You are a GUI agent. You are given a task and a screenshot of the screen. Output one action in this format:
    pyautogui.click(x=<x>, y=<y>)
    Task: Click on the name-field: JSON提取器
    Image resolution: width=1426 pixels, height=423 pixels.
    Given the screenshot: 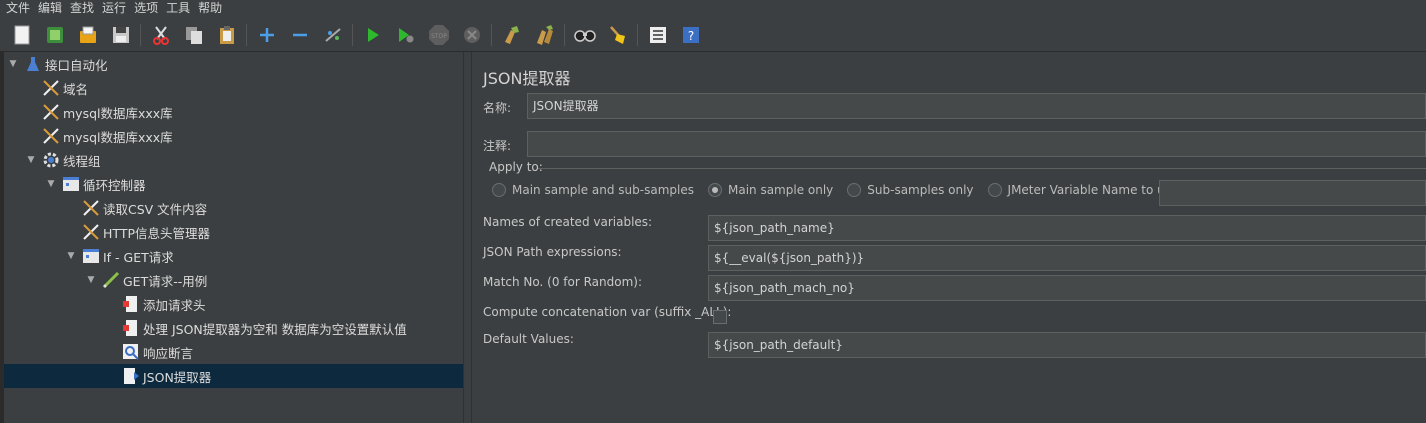 What is the action you would take?
    pyautogui.click(x=976, y=106)
    